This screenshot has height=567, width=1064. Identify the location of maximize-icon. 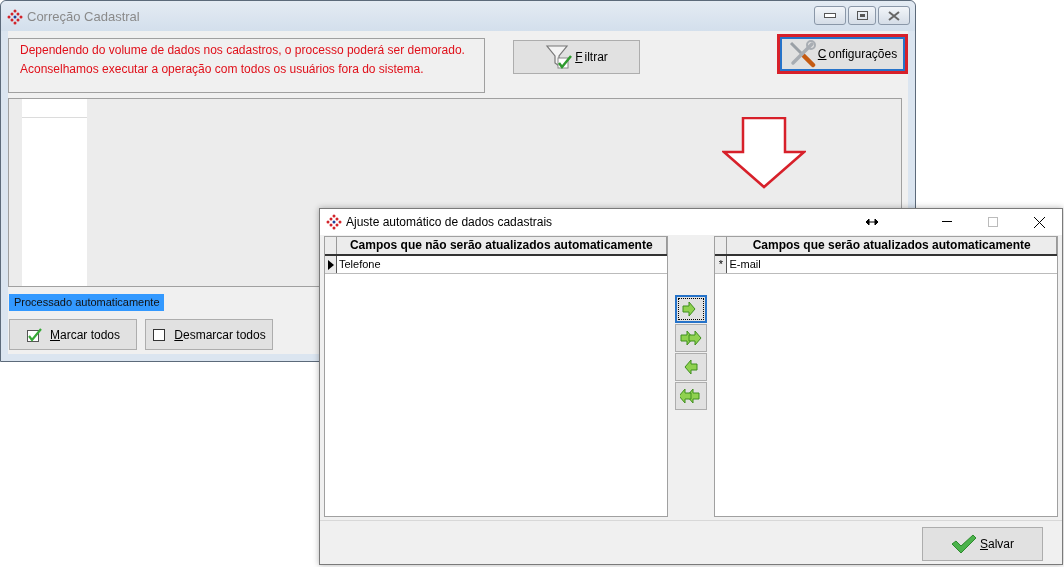
(993, 222).